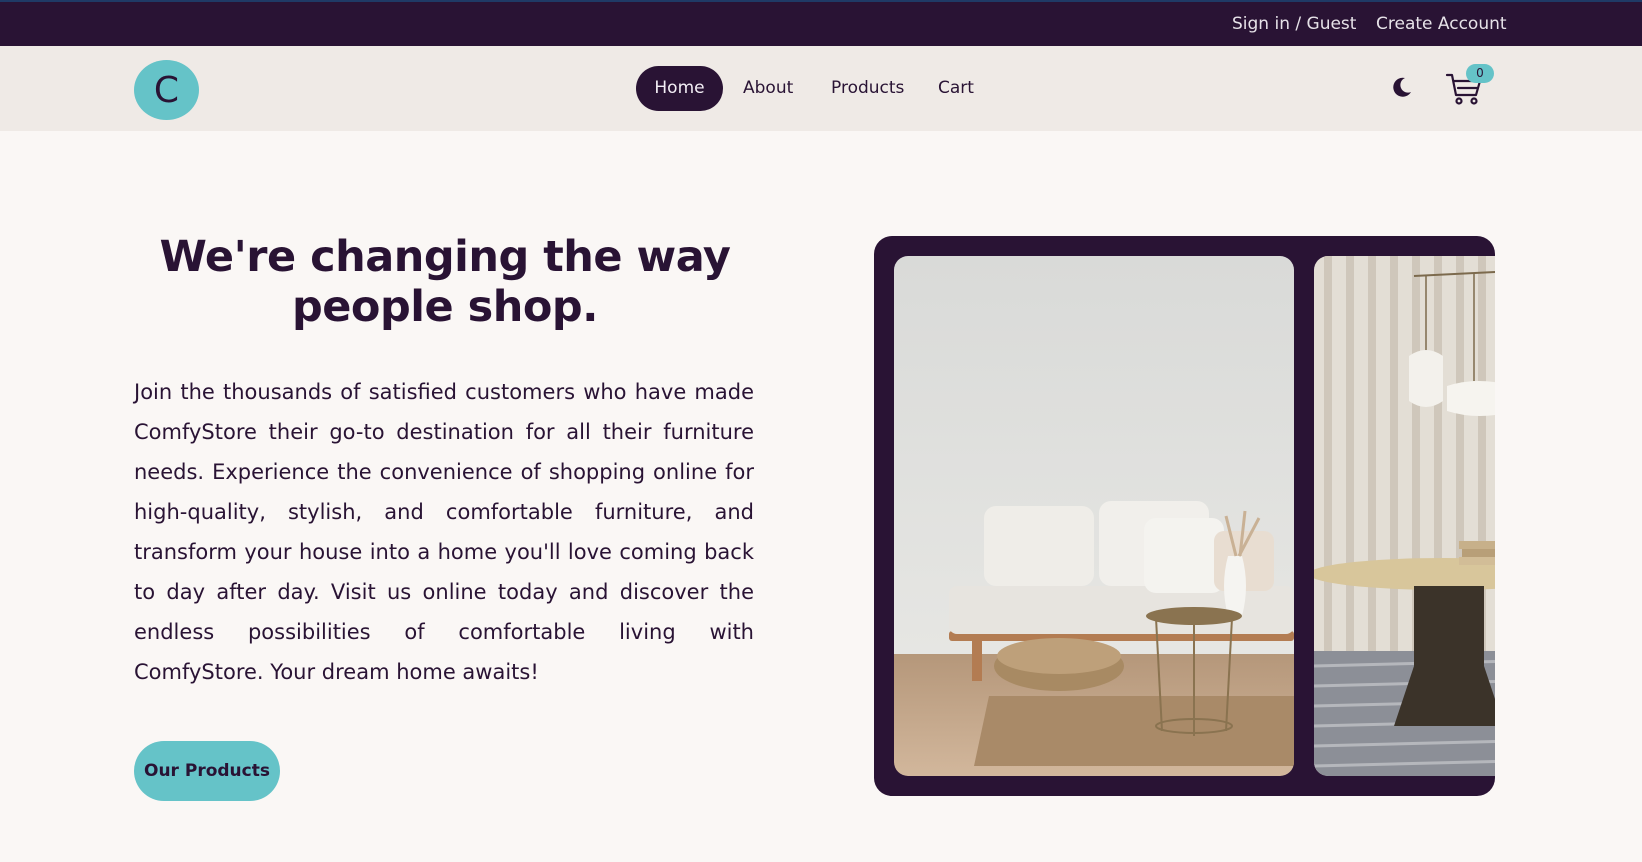  I want to click on navbar: C Home About Products Cart 0, so click(821, 88).